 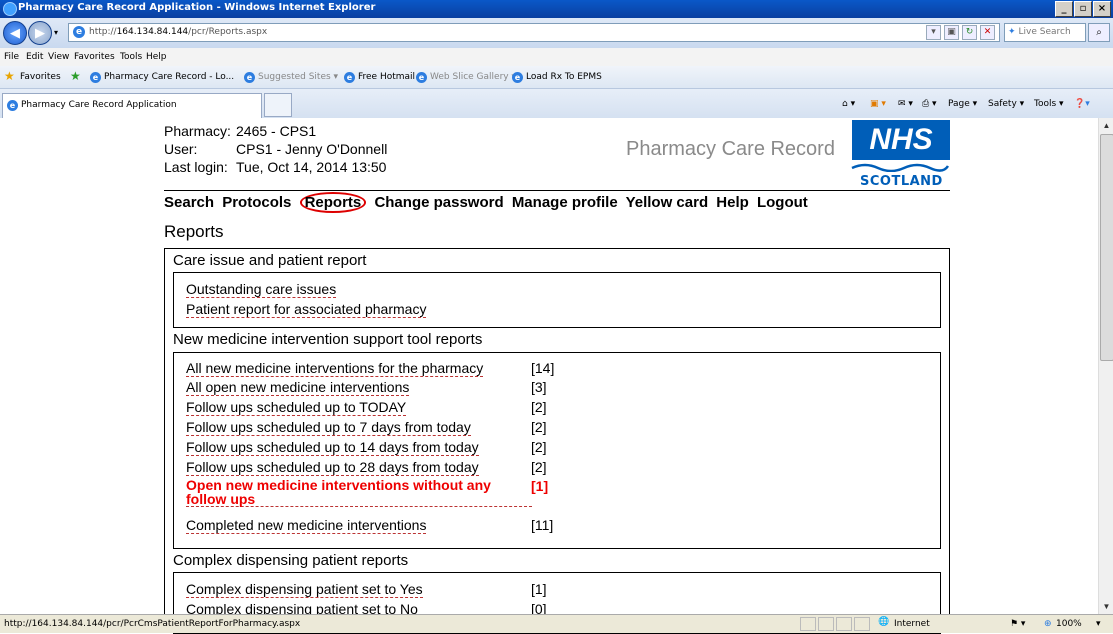 What do you see at coordinates (539, 467) in the screenshot?
I see `count-followups-28-days: [2]` at bounding box center [539, 467].